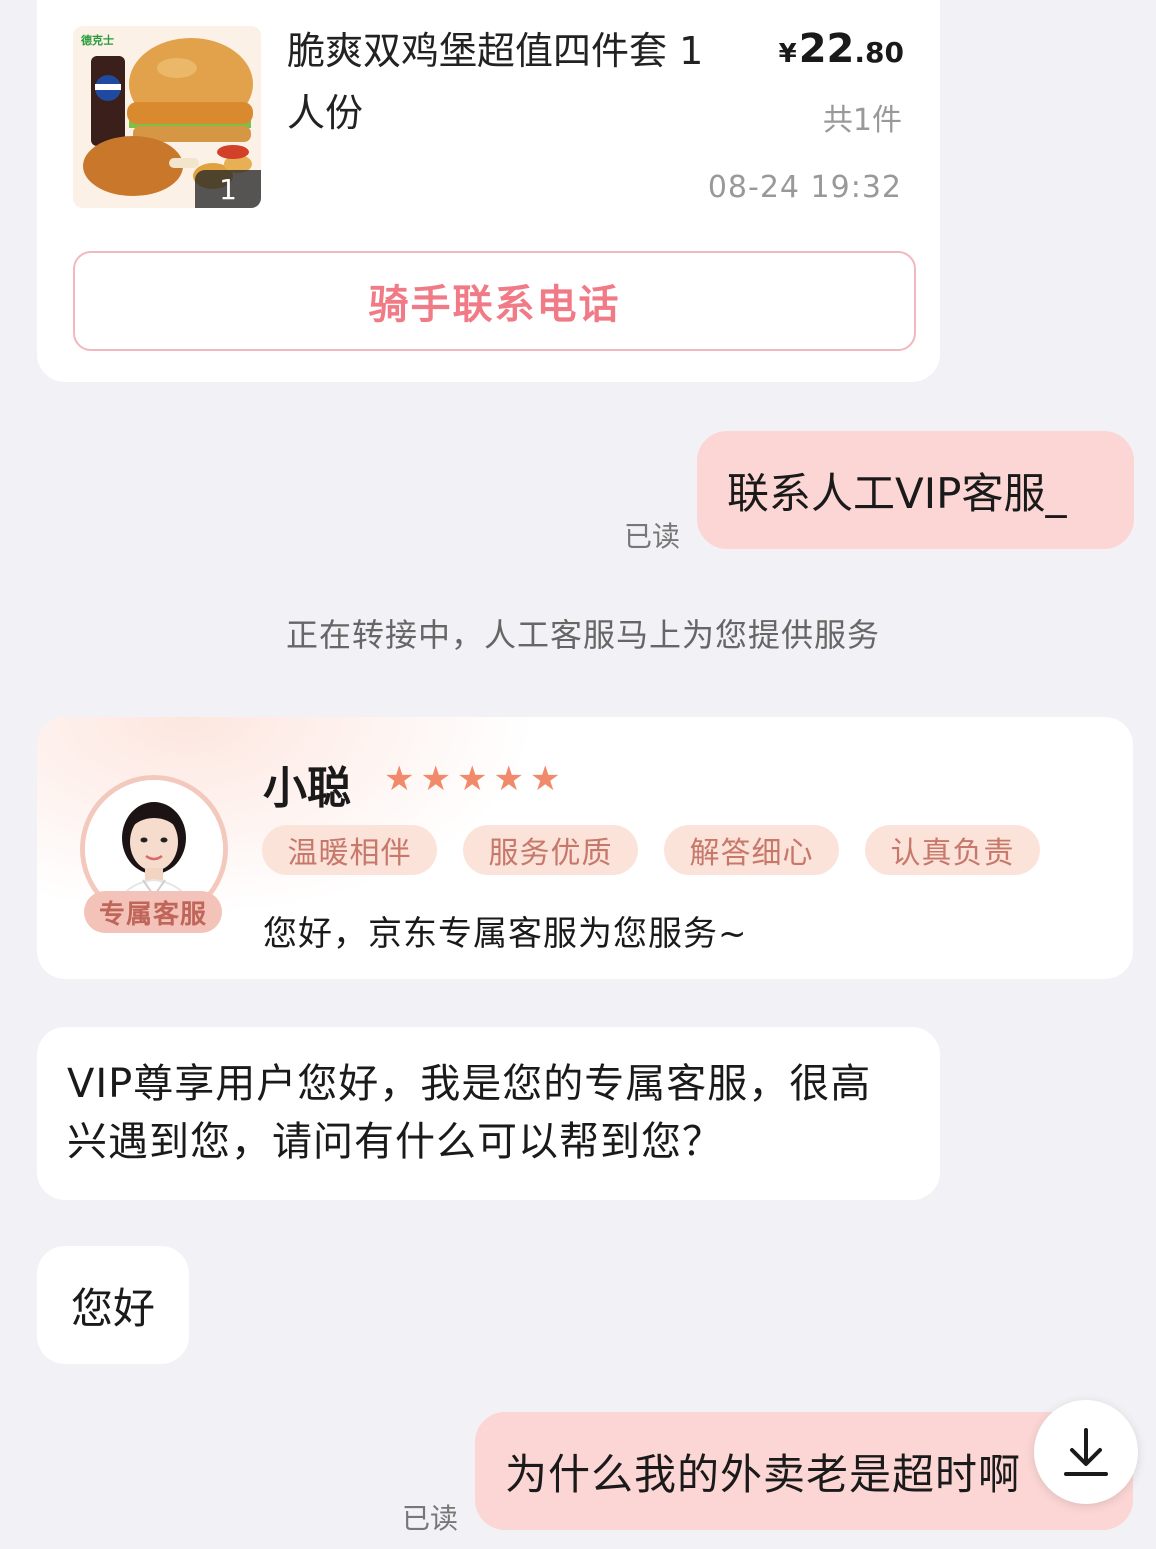  I want to click on product-image: 德克士 1, so click(167, 117).